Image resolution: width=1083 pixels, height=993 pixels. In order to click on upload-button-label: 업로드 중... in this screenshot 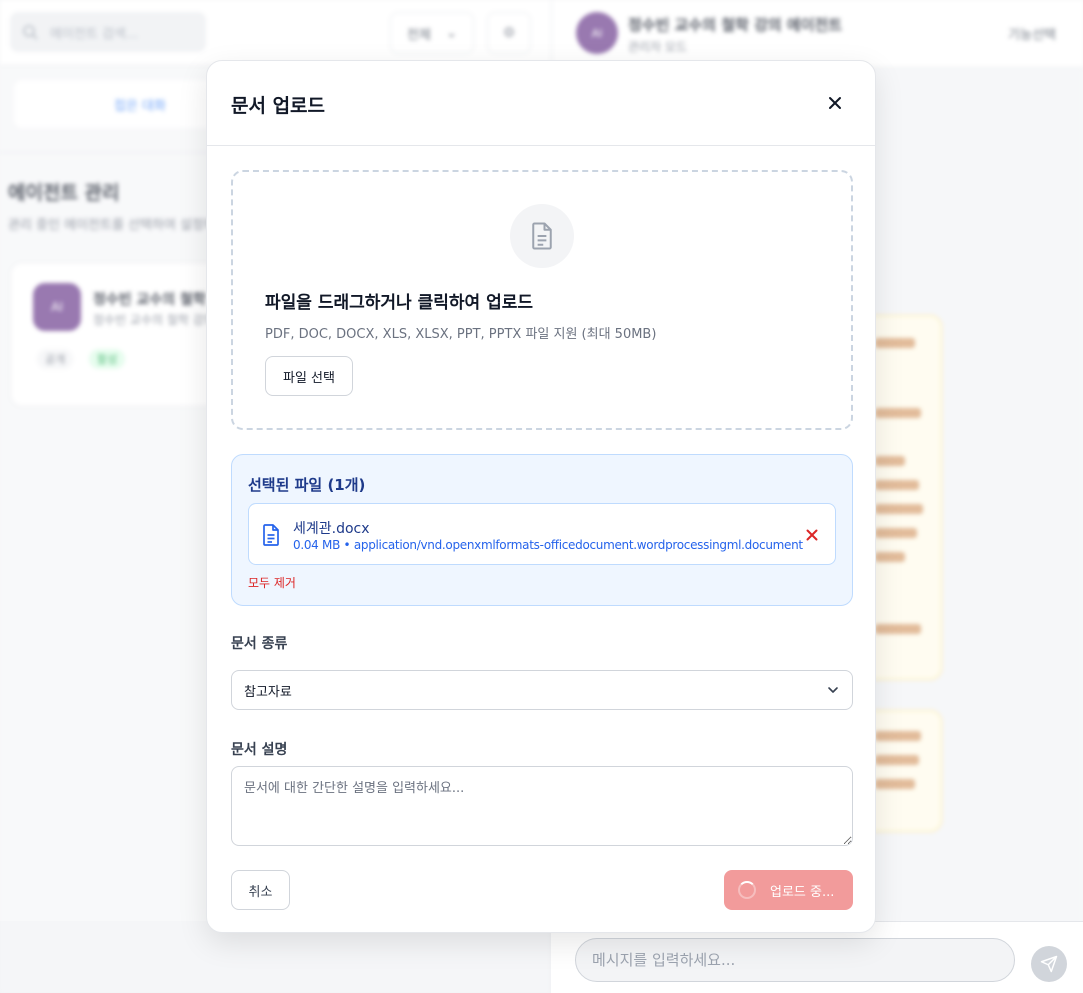, I will do `click(802, 892)`.